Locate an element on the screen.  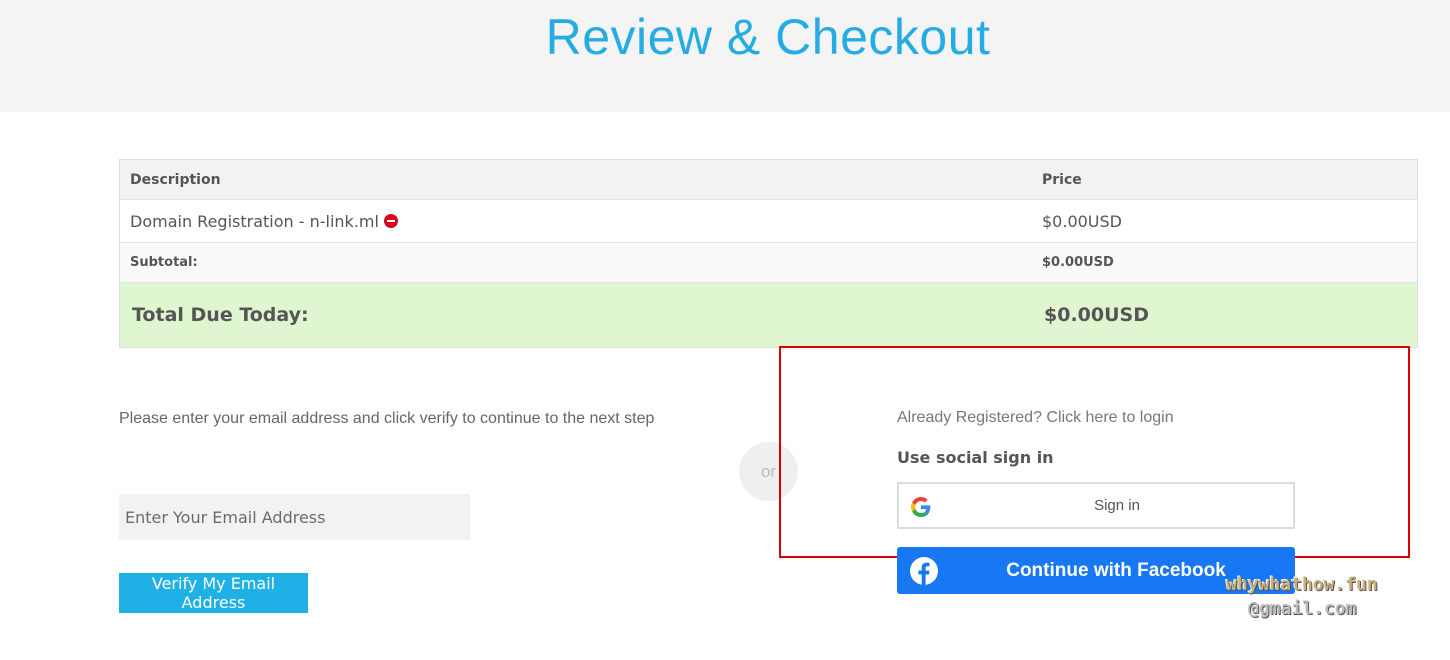
social-sign-in-title: Use social sign in is located at coordinates (975, 457).